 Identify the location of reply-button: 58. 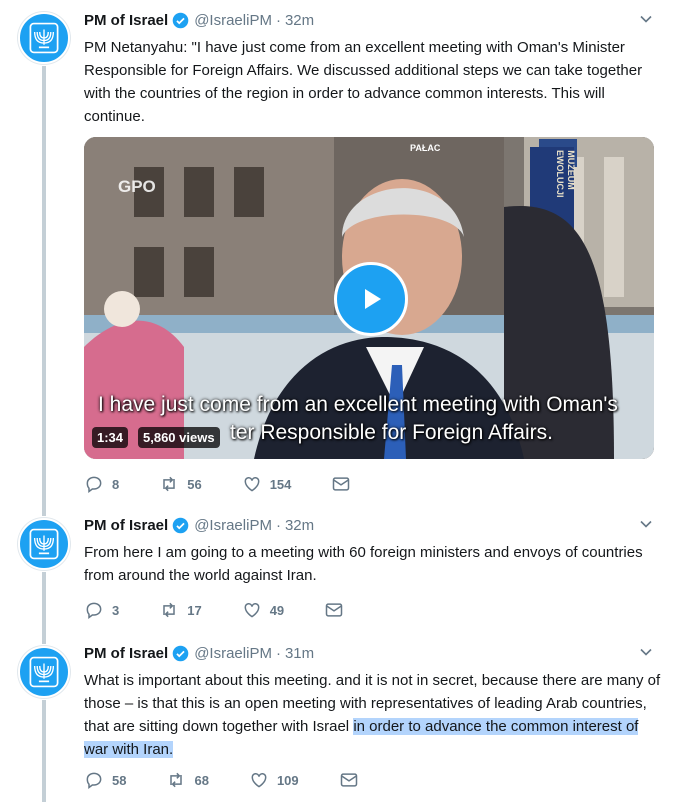
(105, 780).